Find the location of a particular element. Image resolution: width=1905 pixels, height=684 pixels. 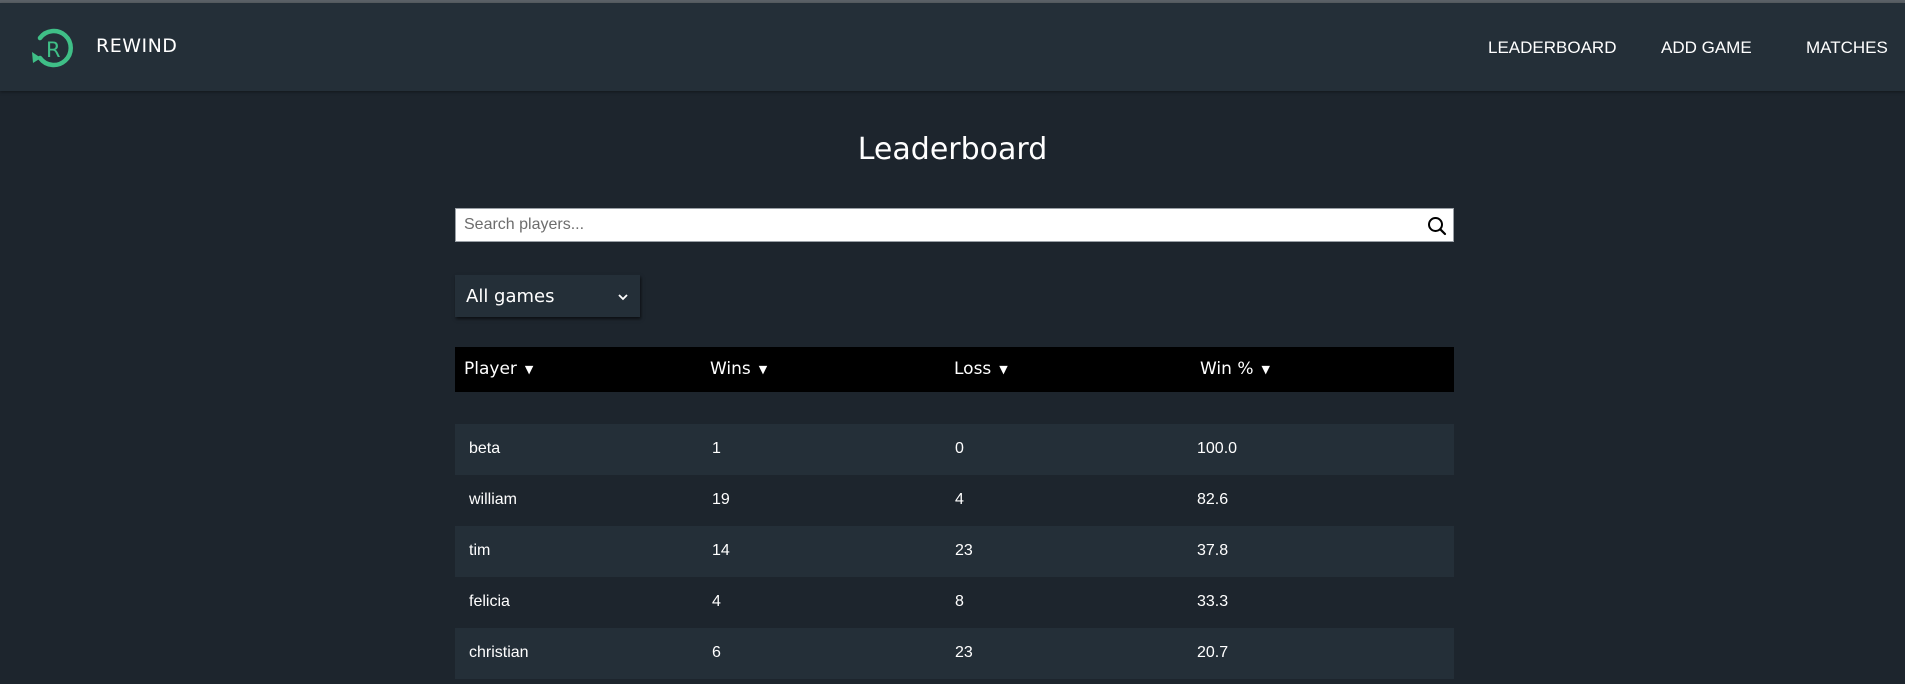

loss-value: 8 is located at coordinates (959, 601).